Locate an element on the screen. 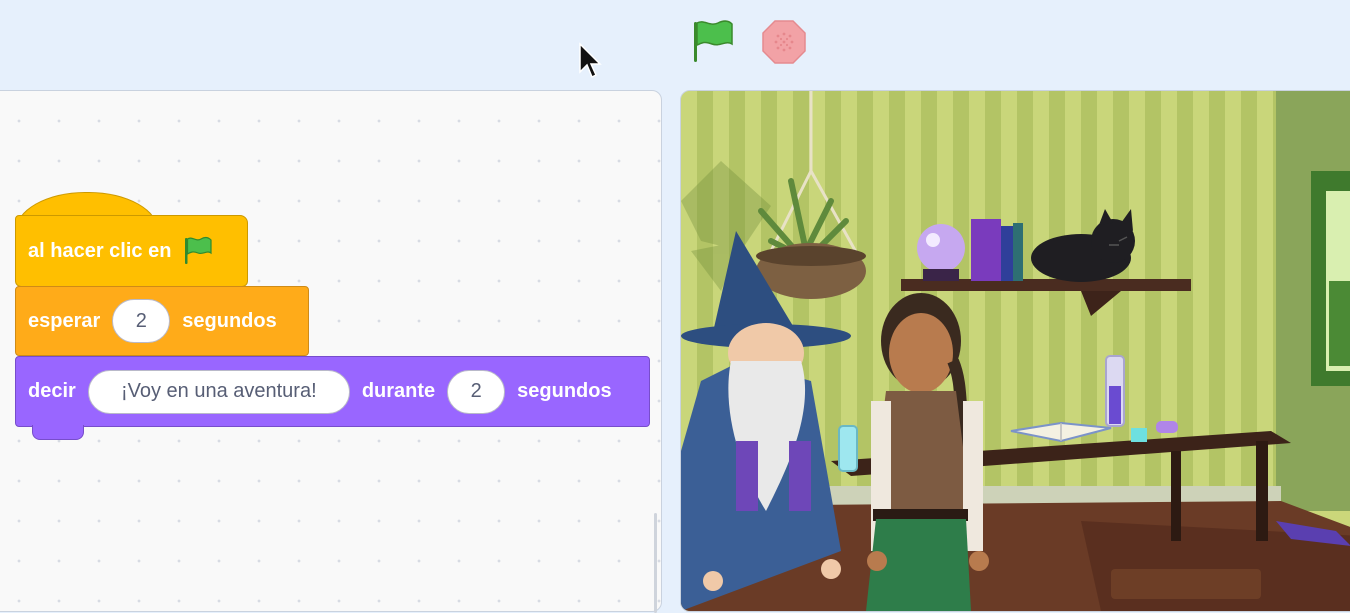 The width and height of the screenshot is (1350, 613). say-block-bottom-tab is located at coordinates (58, 432).